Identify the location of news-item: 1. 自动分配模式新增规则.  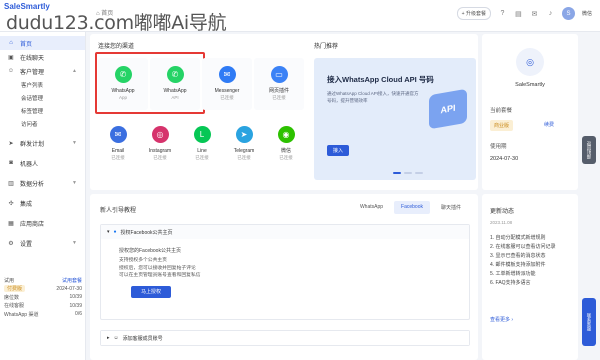
(532, 238).